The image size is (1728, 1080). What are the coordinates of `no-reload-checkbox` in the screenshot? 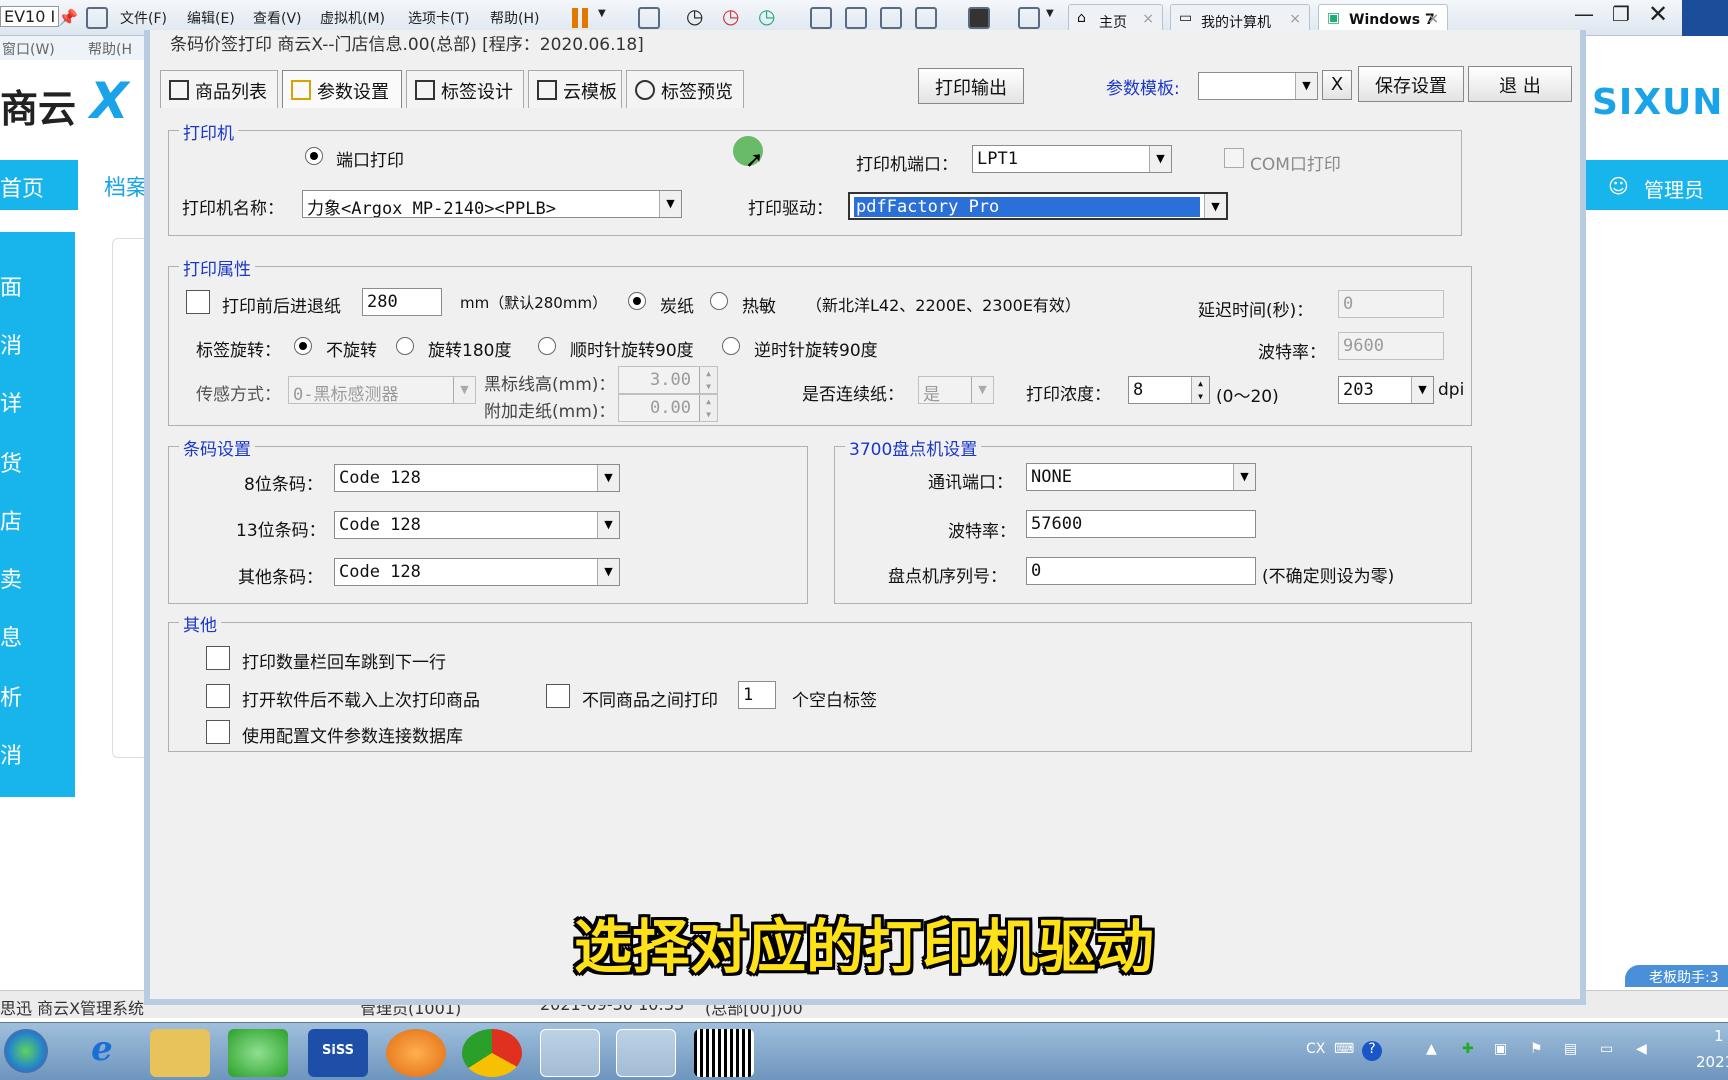 It's located at (218, 696).